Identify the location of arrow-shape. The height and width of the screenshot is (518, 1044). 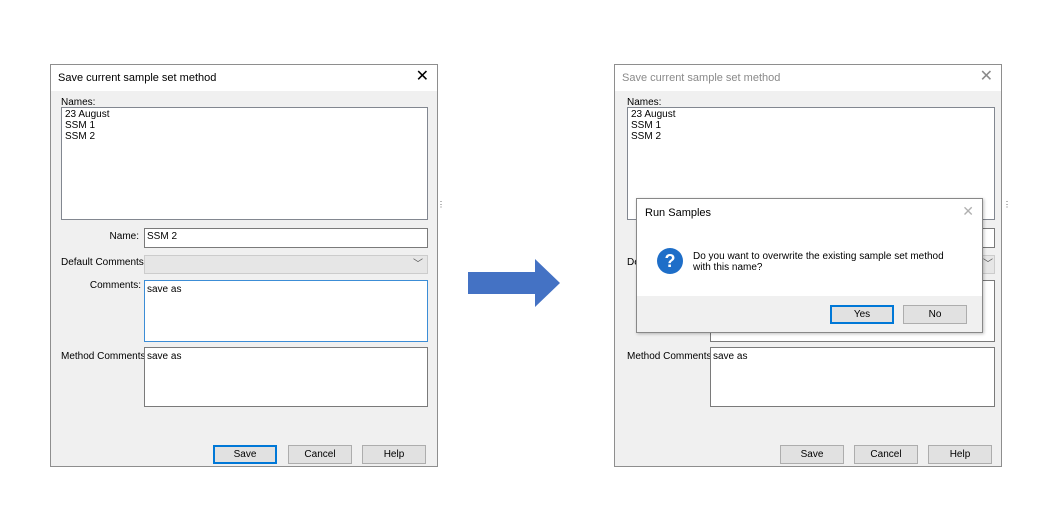
(514, 283).